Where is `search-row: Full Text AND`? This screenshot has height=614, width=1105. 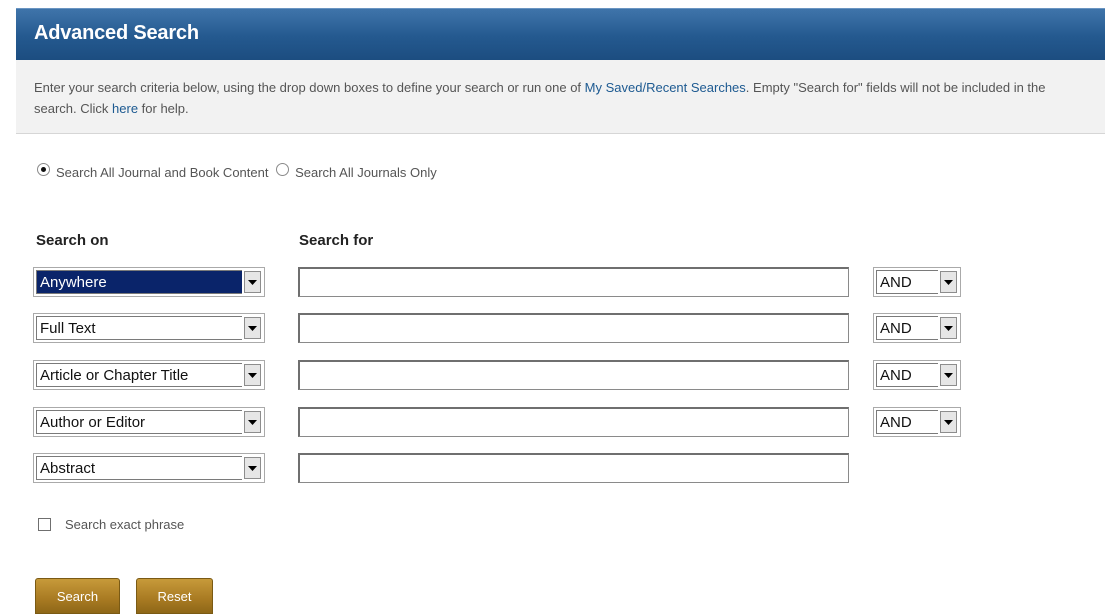
search-row: Full Text AND is located at coordinates (552, 329).